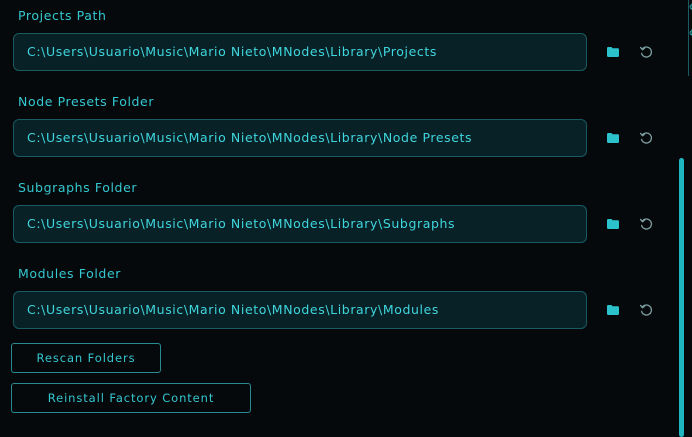 This screenshot has height=437, width=692. I want to click on modules-browse-button, so click(613, 310).